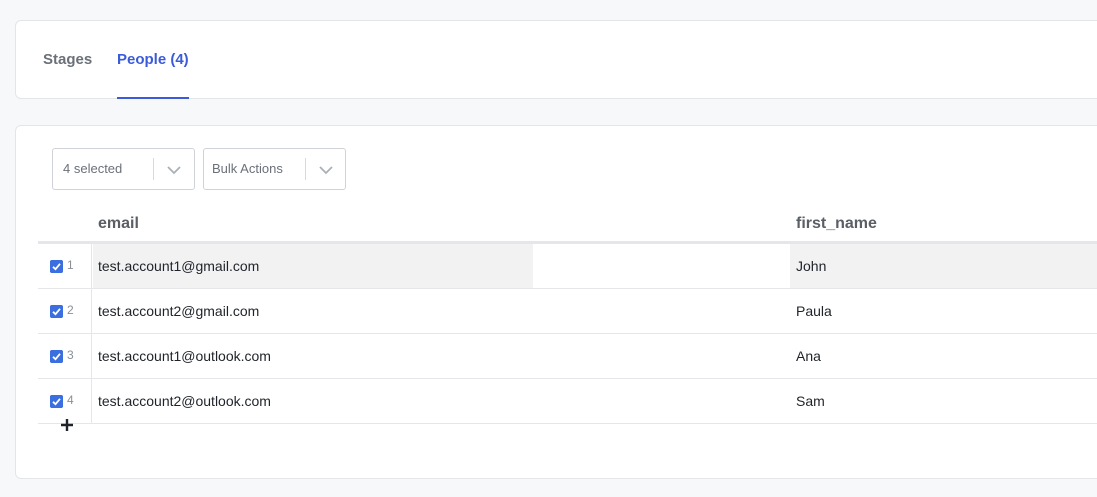 The image size is (1097, 497). Describe the element at coordinates (247, 168) in the screenshot. I see `bulk-actions-label: Bulk Actions` at that location.